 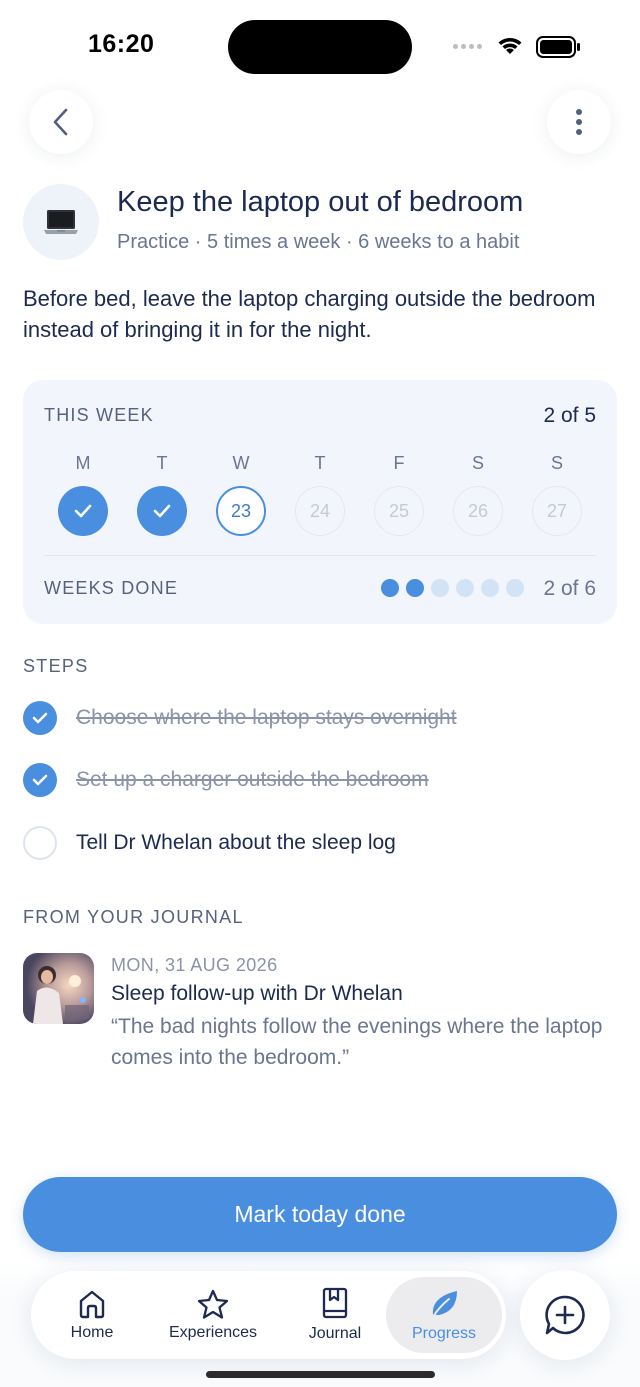 What do you see at coordinates (320, 1214) in the screenshot?
I see `mark-today-done-button: Mark today done` at bounding box center [320, 1214].